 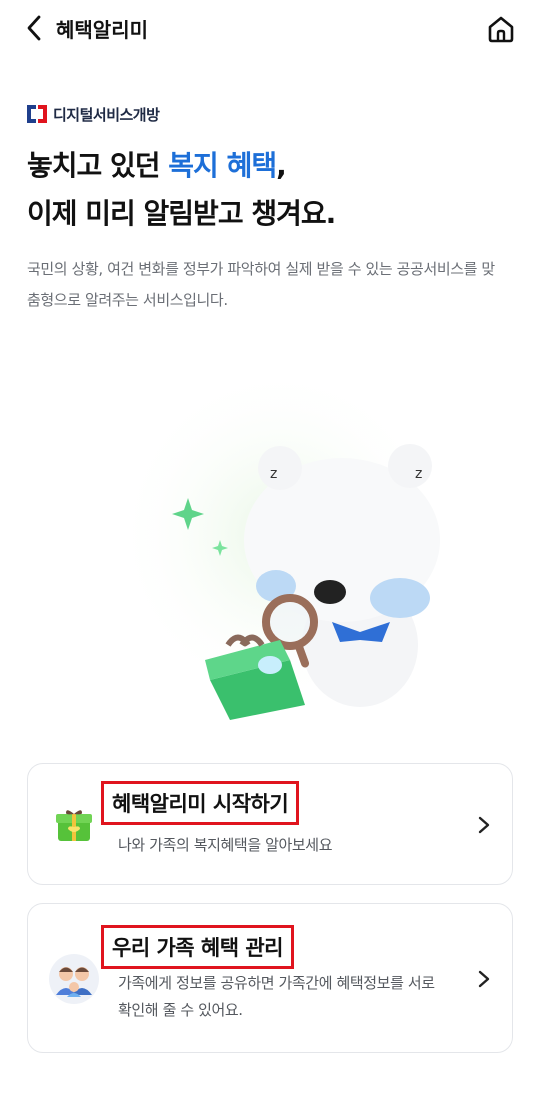 What do you see at coordinates (200, 803) in the screenshot?
I see `card-title: 혜택알리미 시작하기` at bounding box center [200, 803].